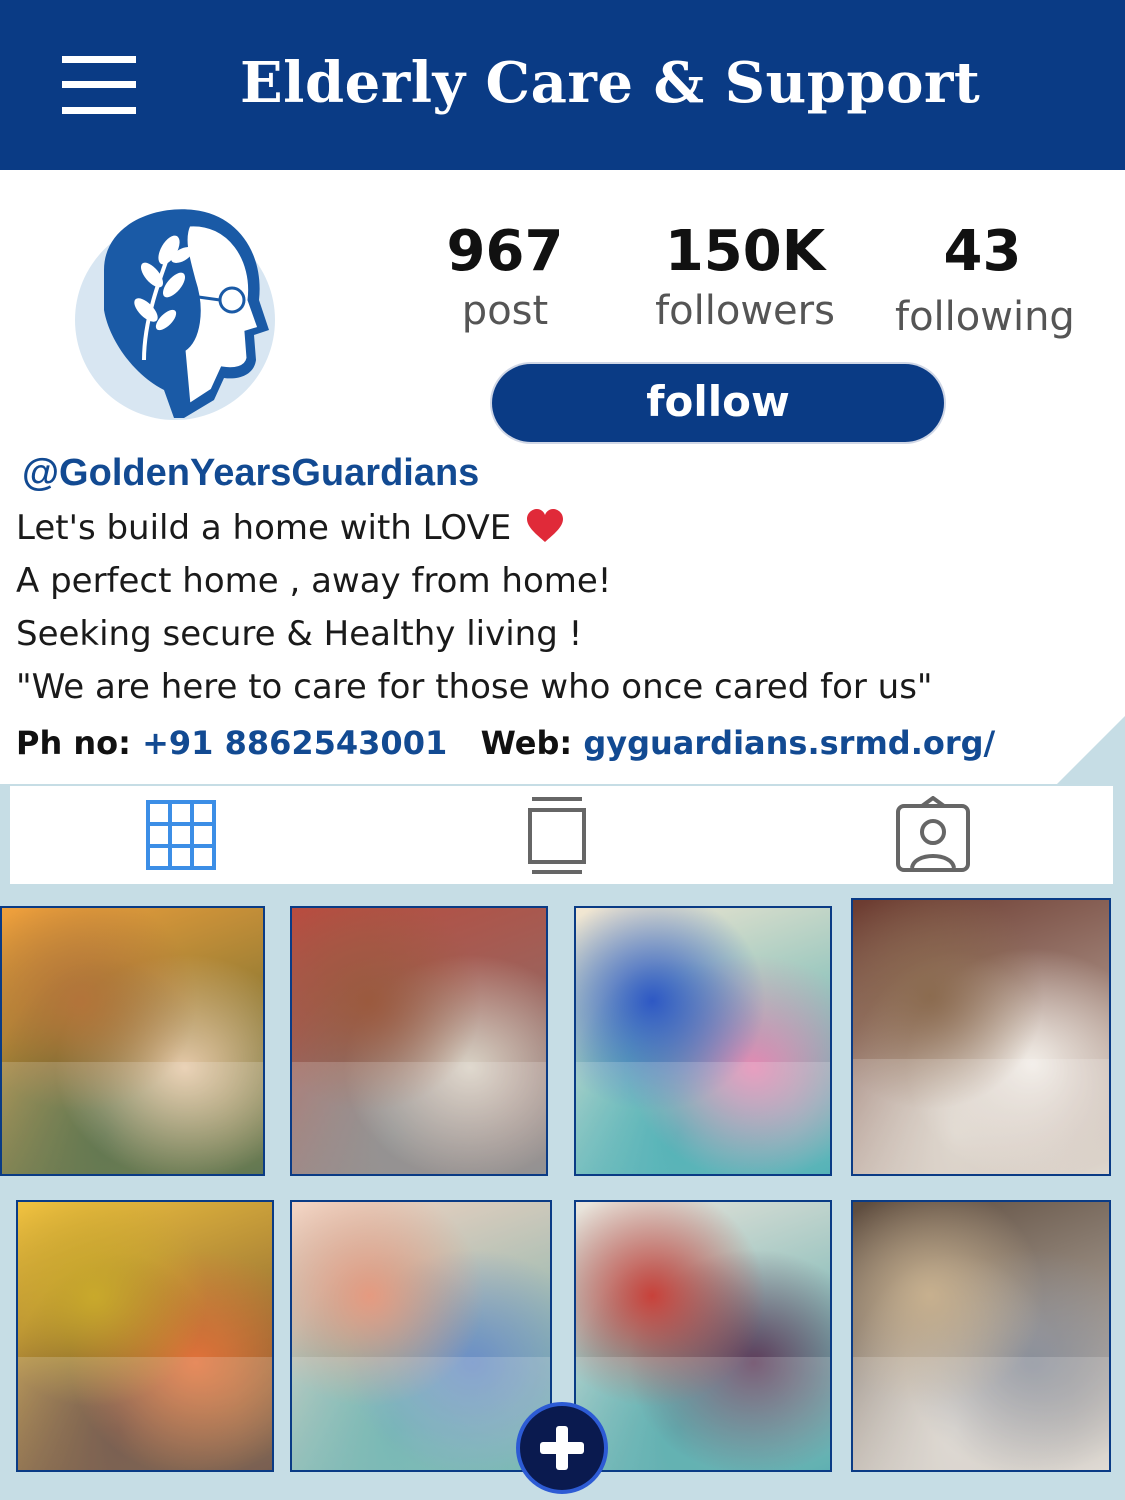 This screenshot has height=1500, width=1125. Describe the element at coordinates (982, 251) in the screenshot. I see `following-count: 43` at that location.